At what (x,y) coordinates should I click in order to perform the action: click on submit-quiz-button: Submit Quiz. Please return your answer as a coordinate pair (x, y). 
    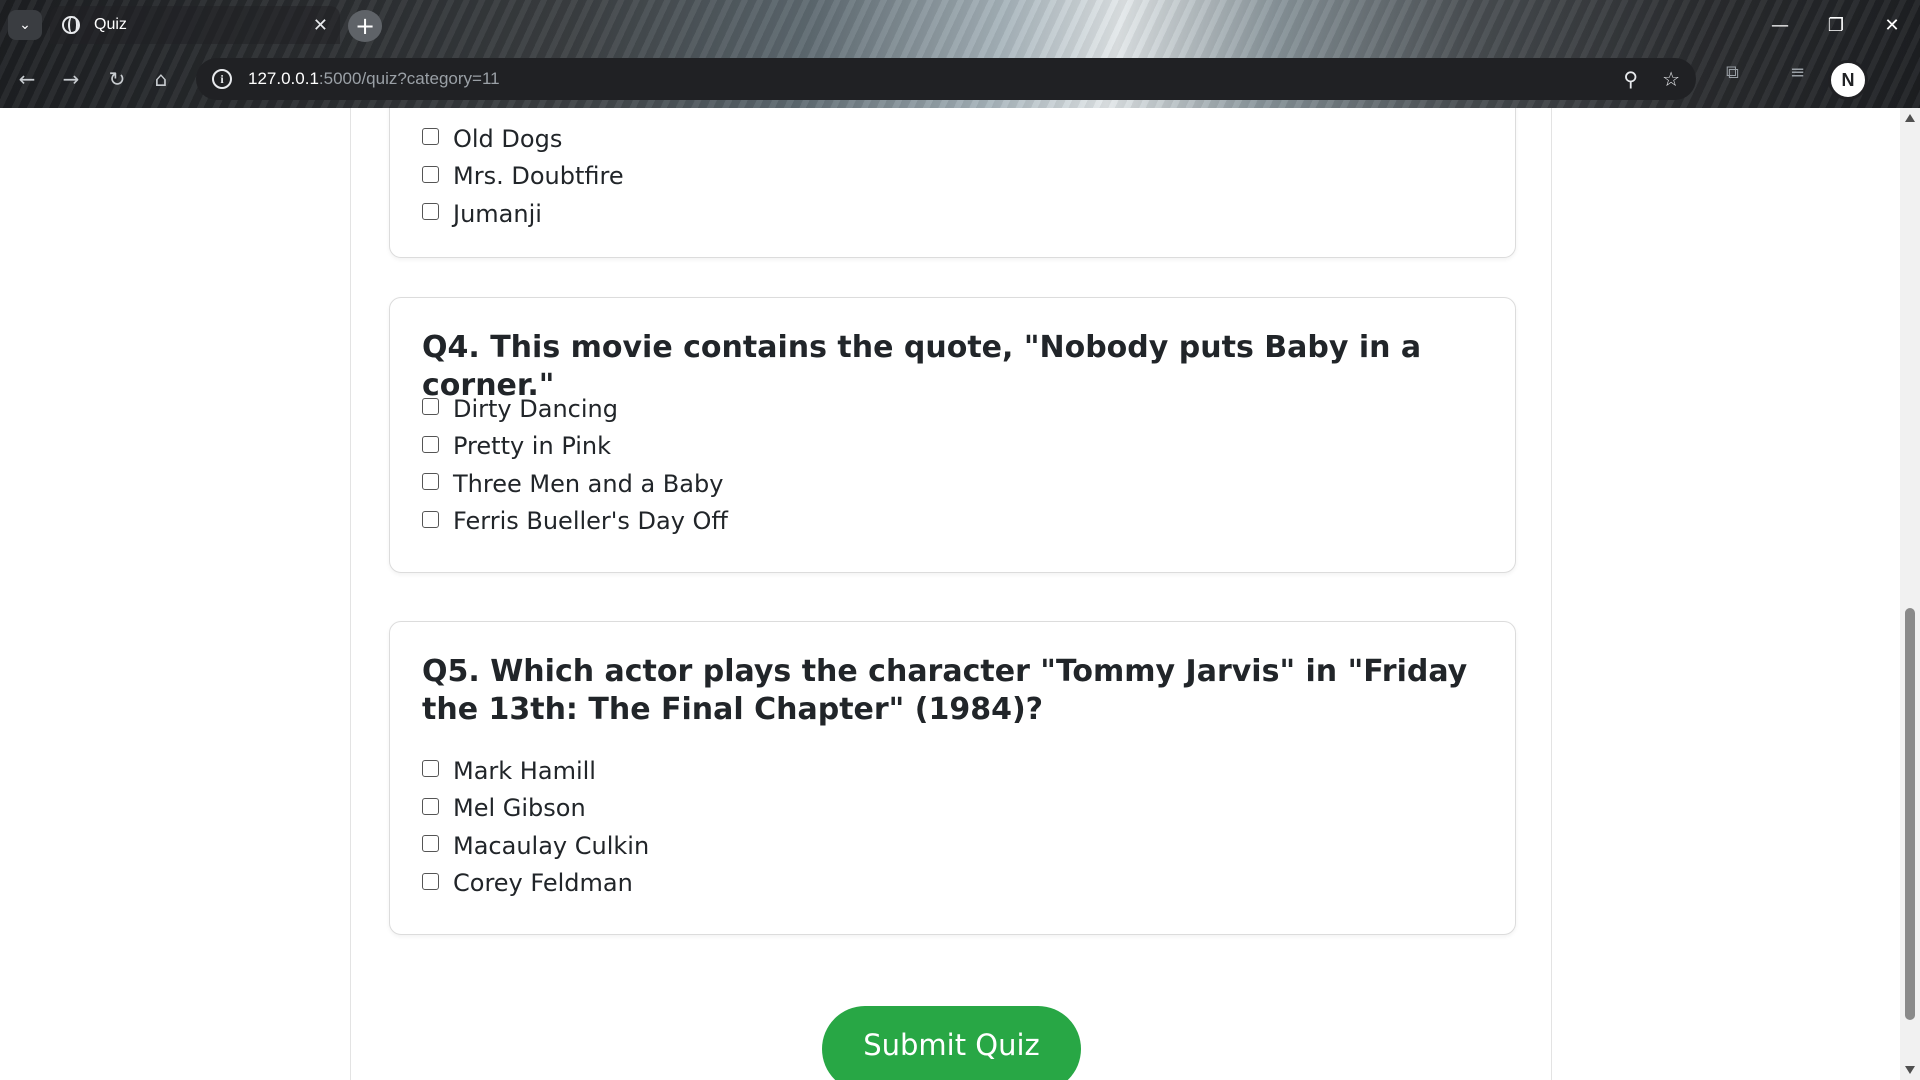
    Looking at the image, I should click on (951, 1043).